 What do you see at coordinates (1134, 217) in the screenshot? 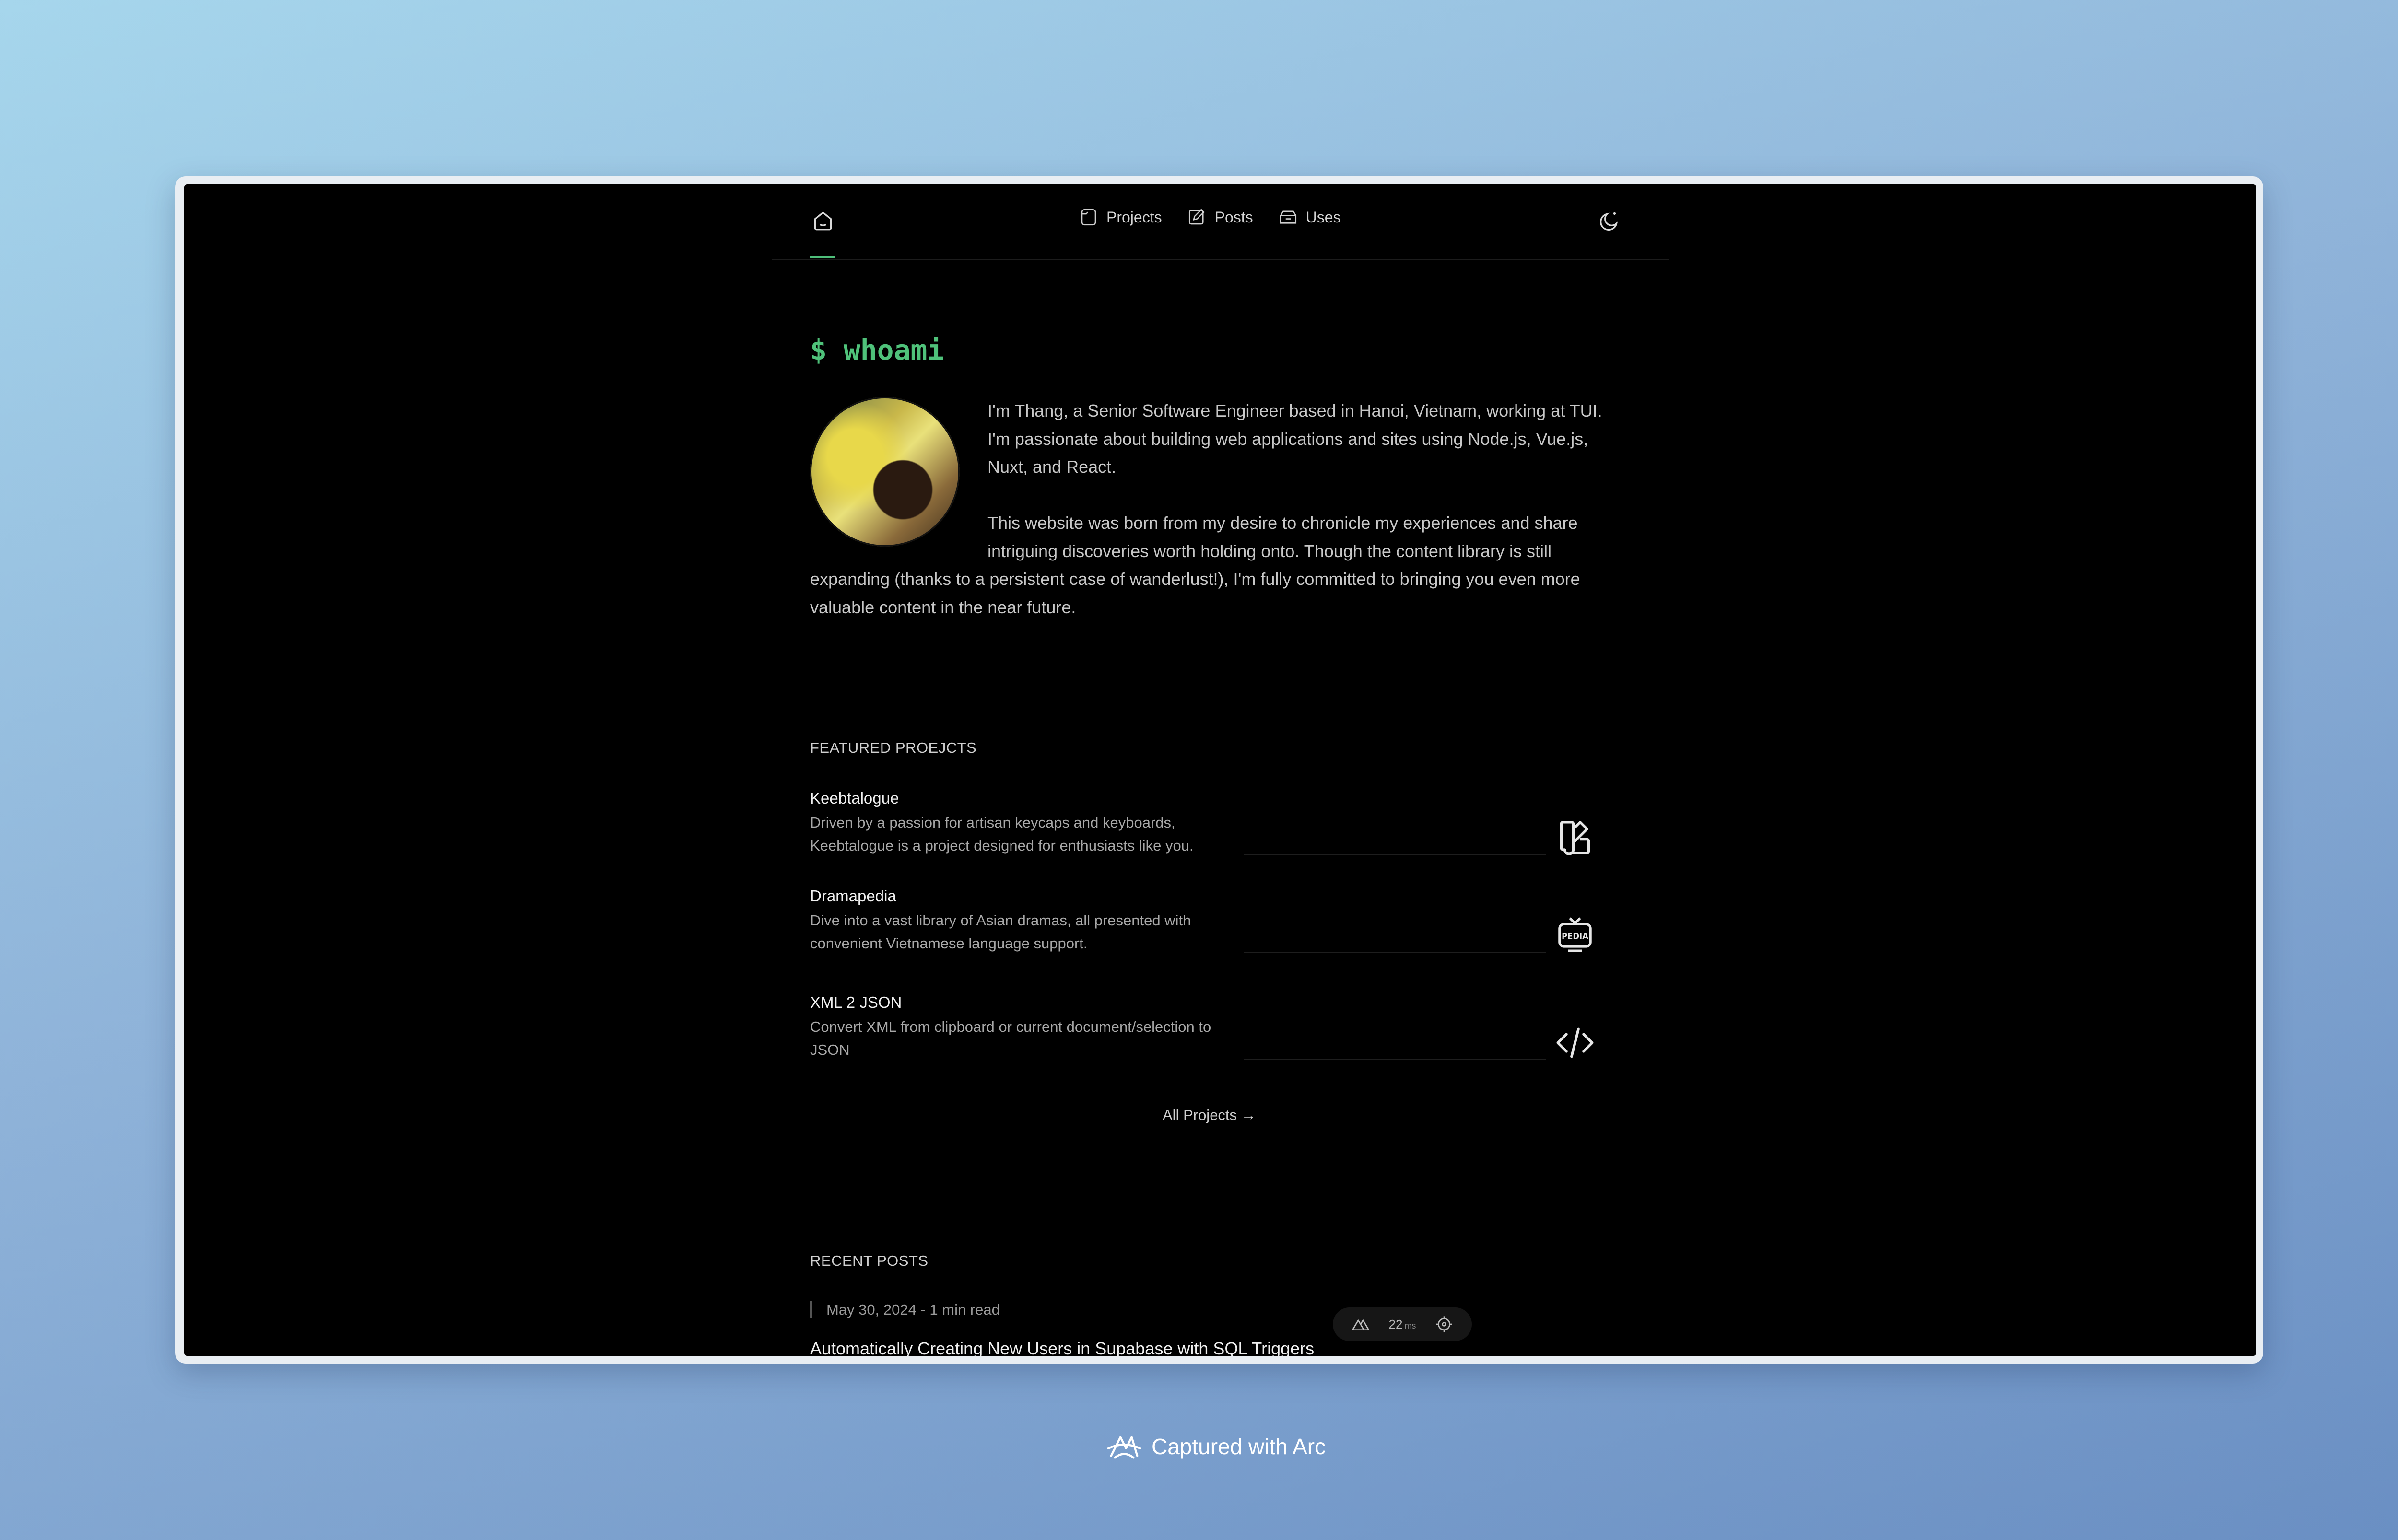
I see `nav-projects-label: Projects` at bounding box center [1134, 217].